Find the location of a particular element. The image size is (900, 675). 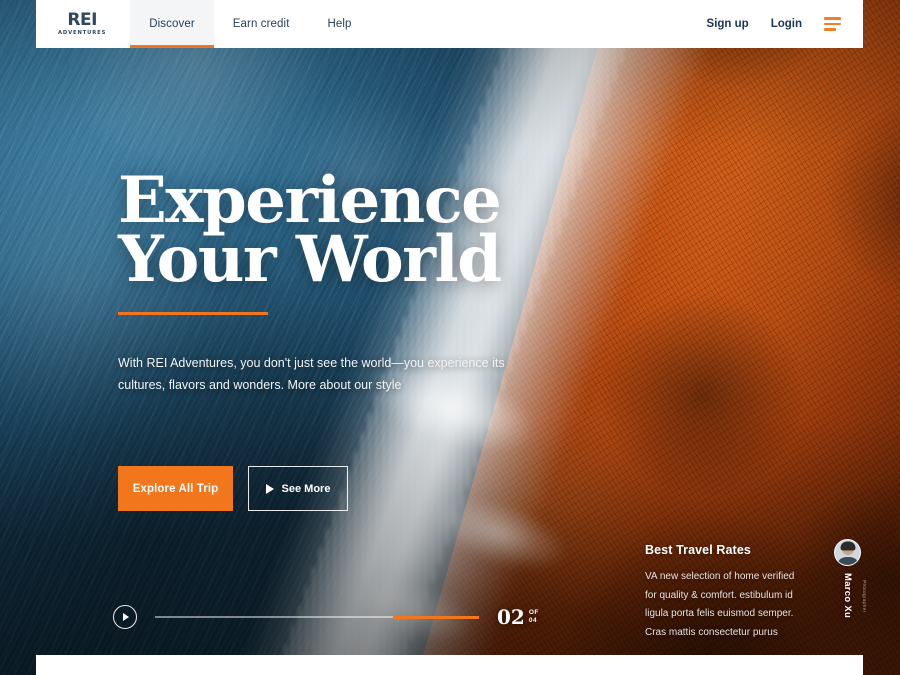

hero-actions: Explore All Trip See More is located at coordinates (233, 488).